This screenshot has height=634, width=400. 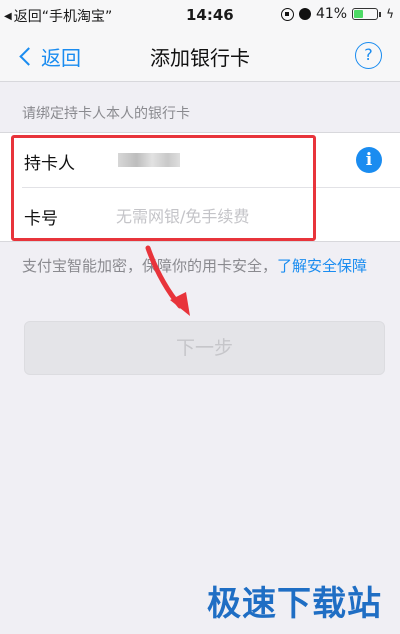 What do you see at coordinates (358, 14) in the screenshot?
I see `battery-level-fill` at bounding box center [358, 14].